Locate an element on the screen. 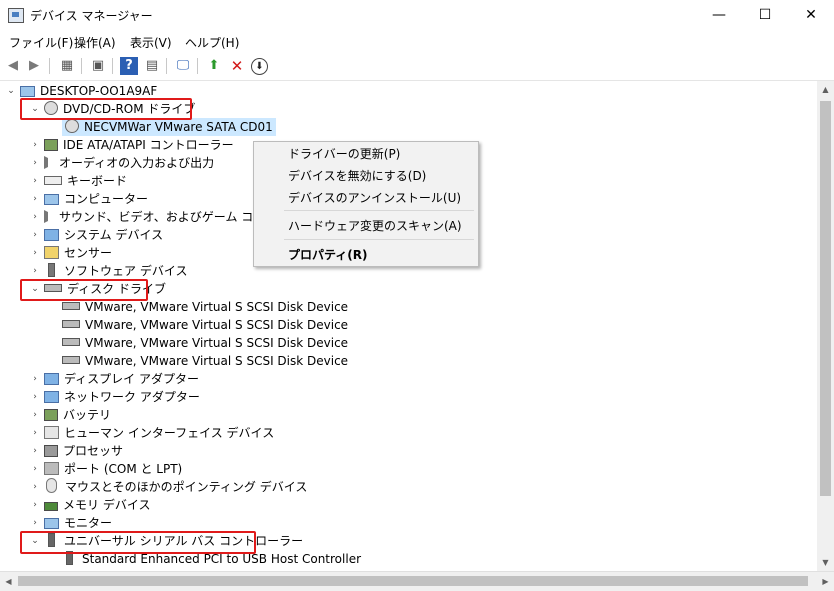 Image resolution: width=834 pixels, height=591 pixels. tree-item-label: キーボード is located at coordinates (97, 181).